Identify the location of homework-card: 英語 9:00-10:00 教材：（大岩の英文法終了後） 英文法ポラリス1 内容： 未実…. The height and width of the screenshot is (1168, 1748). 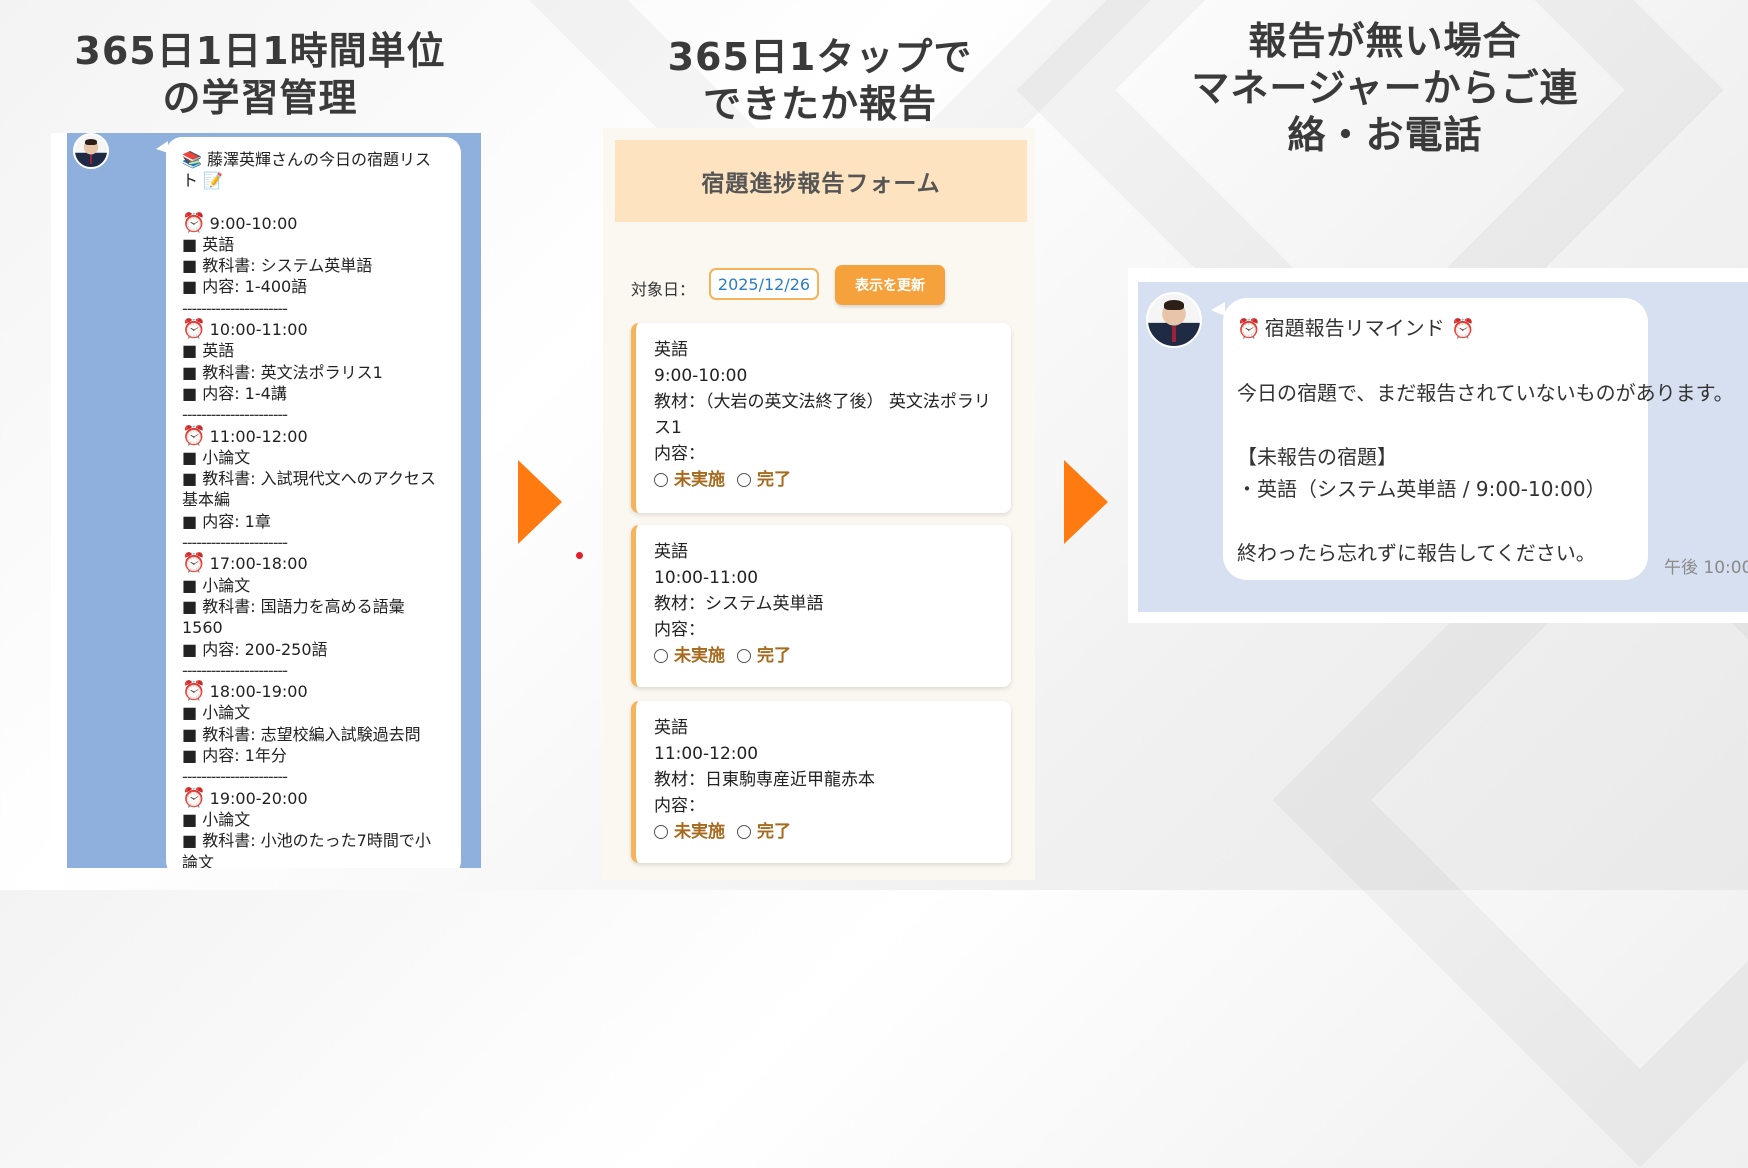
(821, 418).